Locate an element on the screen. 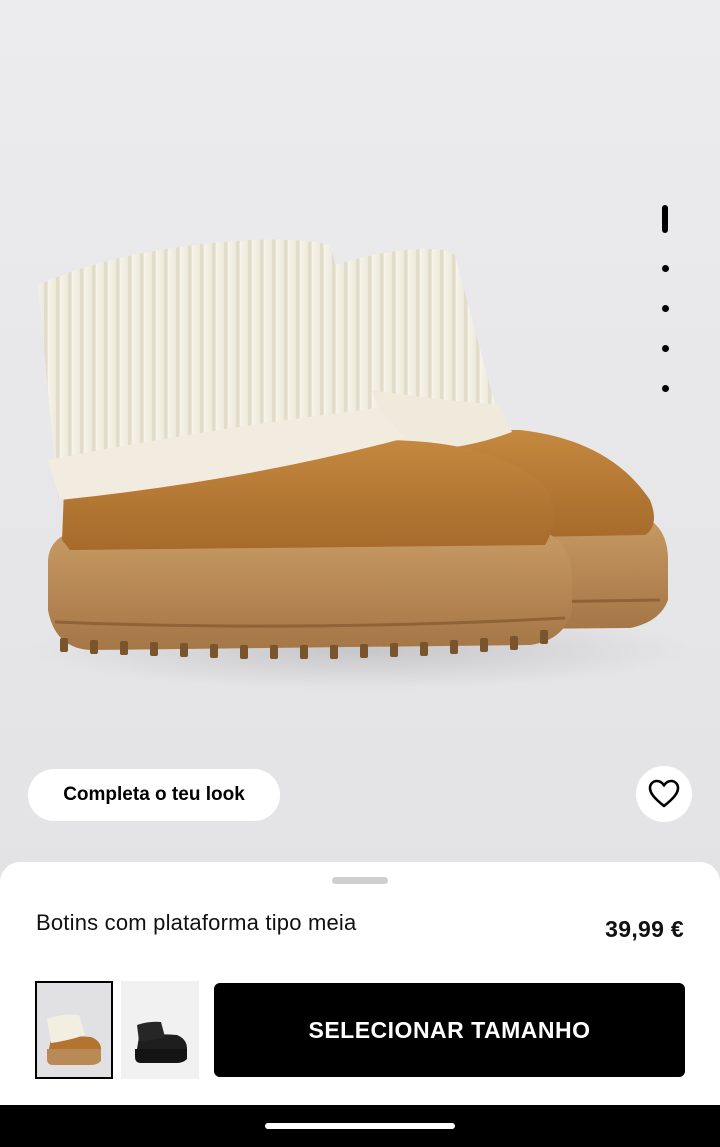  variant-black-image is located at coordinates (160, 1030).